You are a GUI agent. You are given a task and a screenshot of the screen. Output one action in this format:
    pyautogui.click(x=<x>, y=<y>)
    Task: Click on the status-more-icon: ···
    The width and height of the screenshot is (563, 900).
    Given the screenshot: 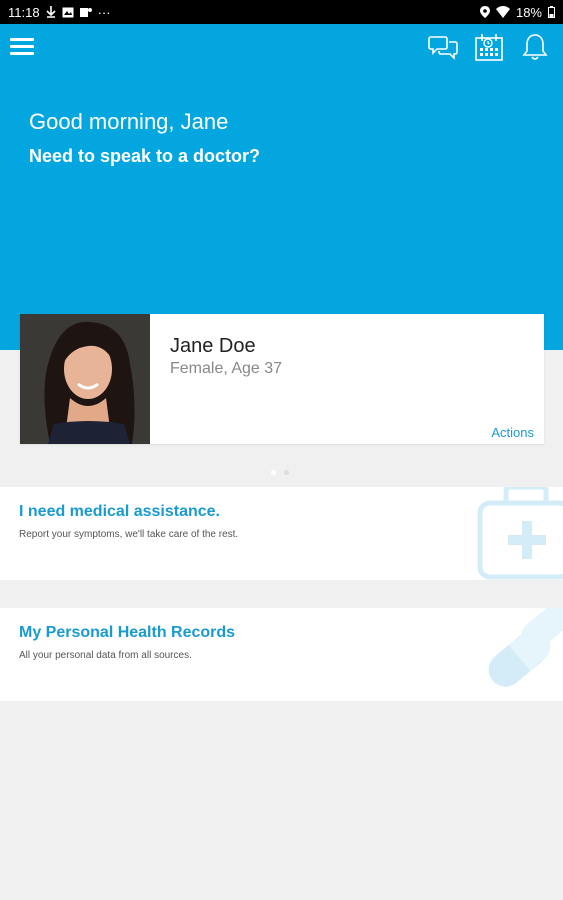 What is the action you would take?
    pyautogui.click(x=104, y=12)
    